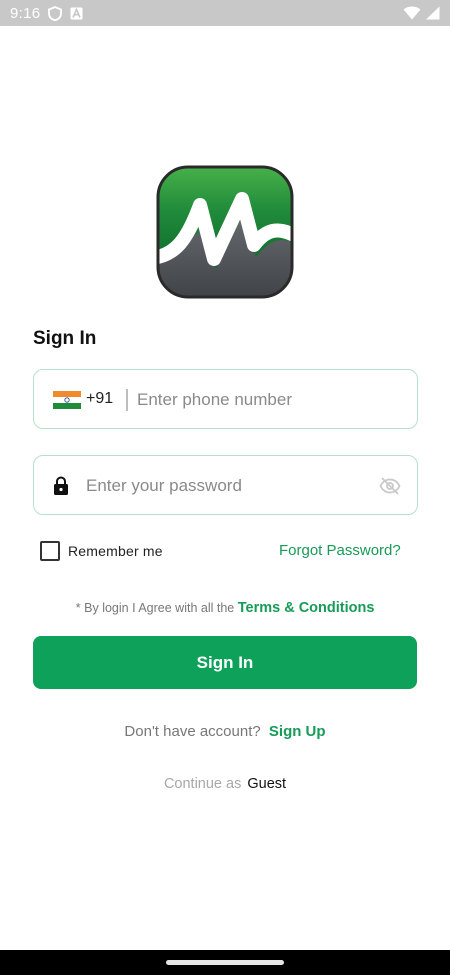  I want to click on remember-me: Remember me, so click(101, 551).